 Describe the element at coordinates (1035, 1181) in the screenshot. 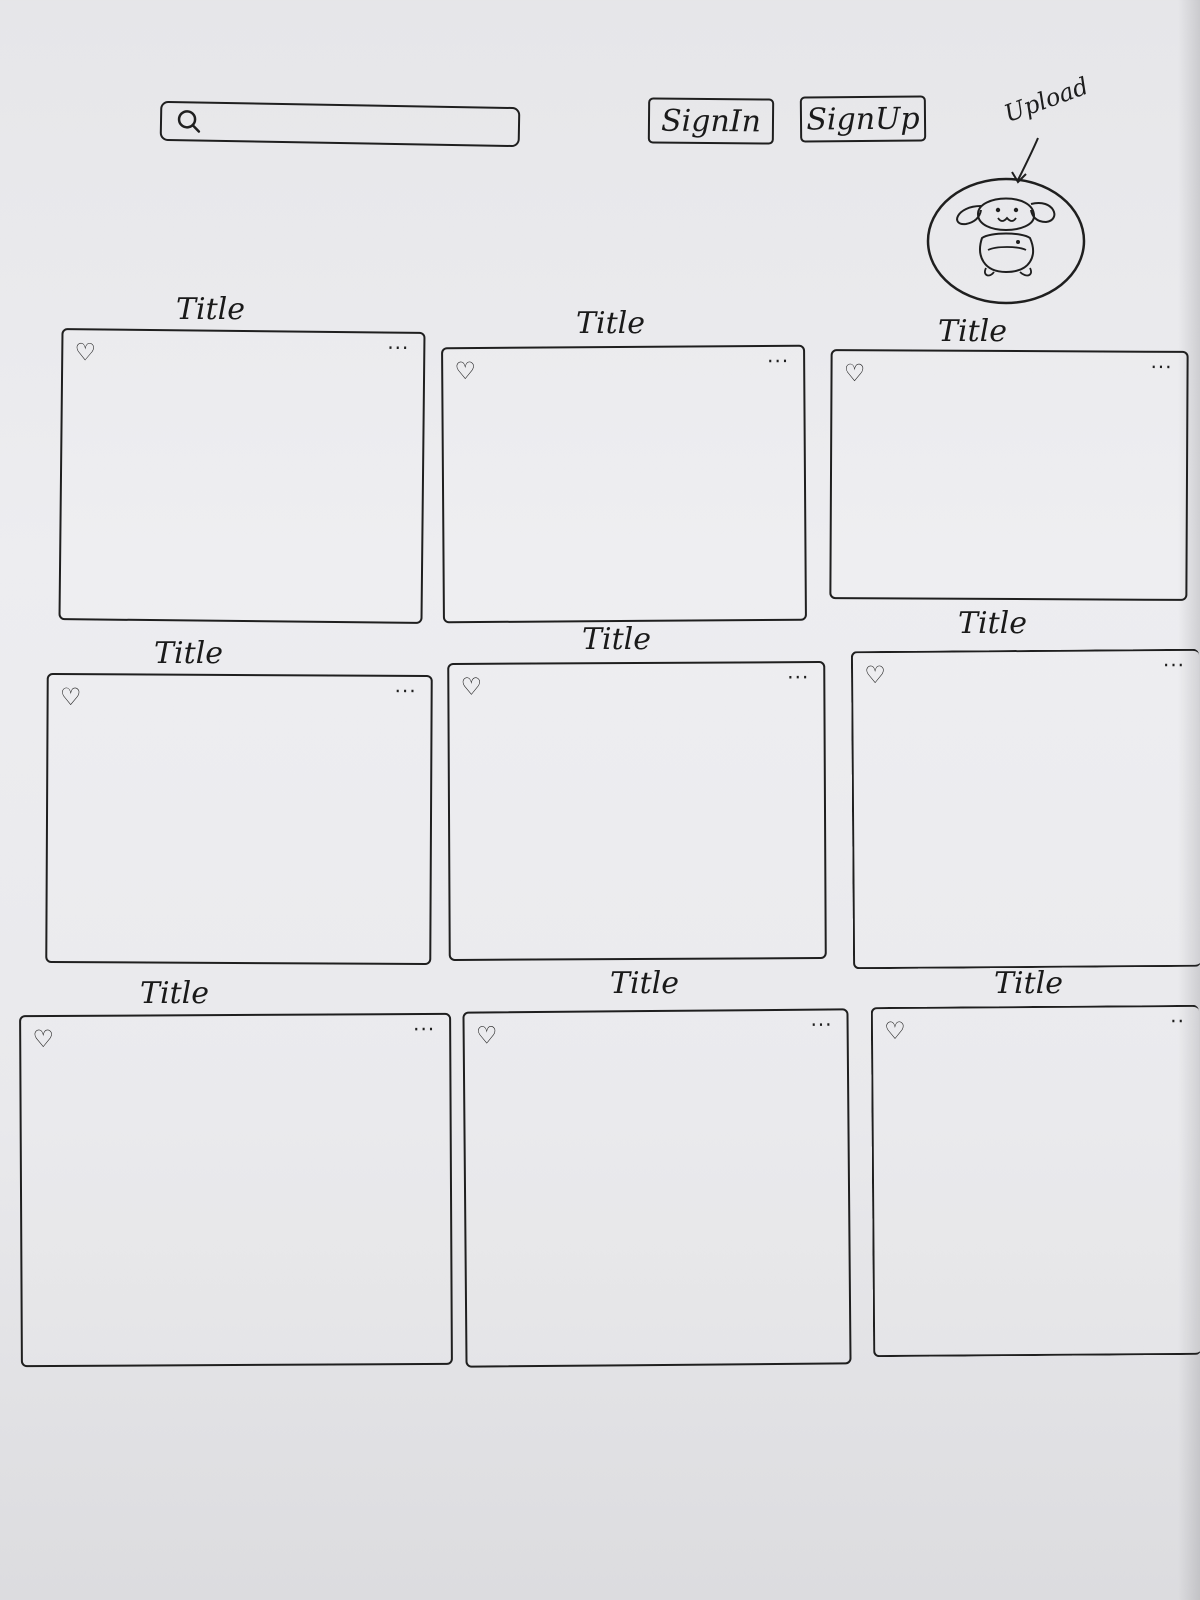

I see `card: ♡ ··` at that location.